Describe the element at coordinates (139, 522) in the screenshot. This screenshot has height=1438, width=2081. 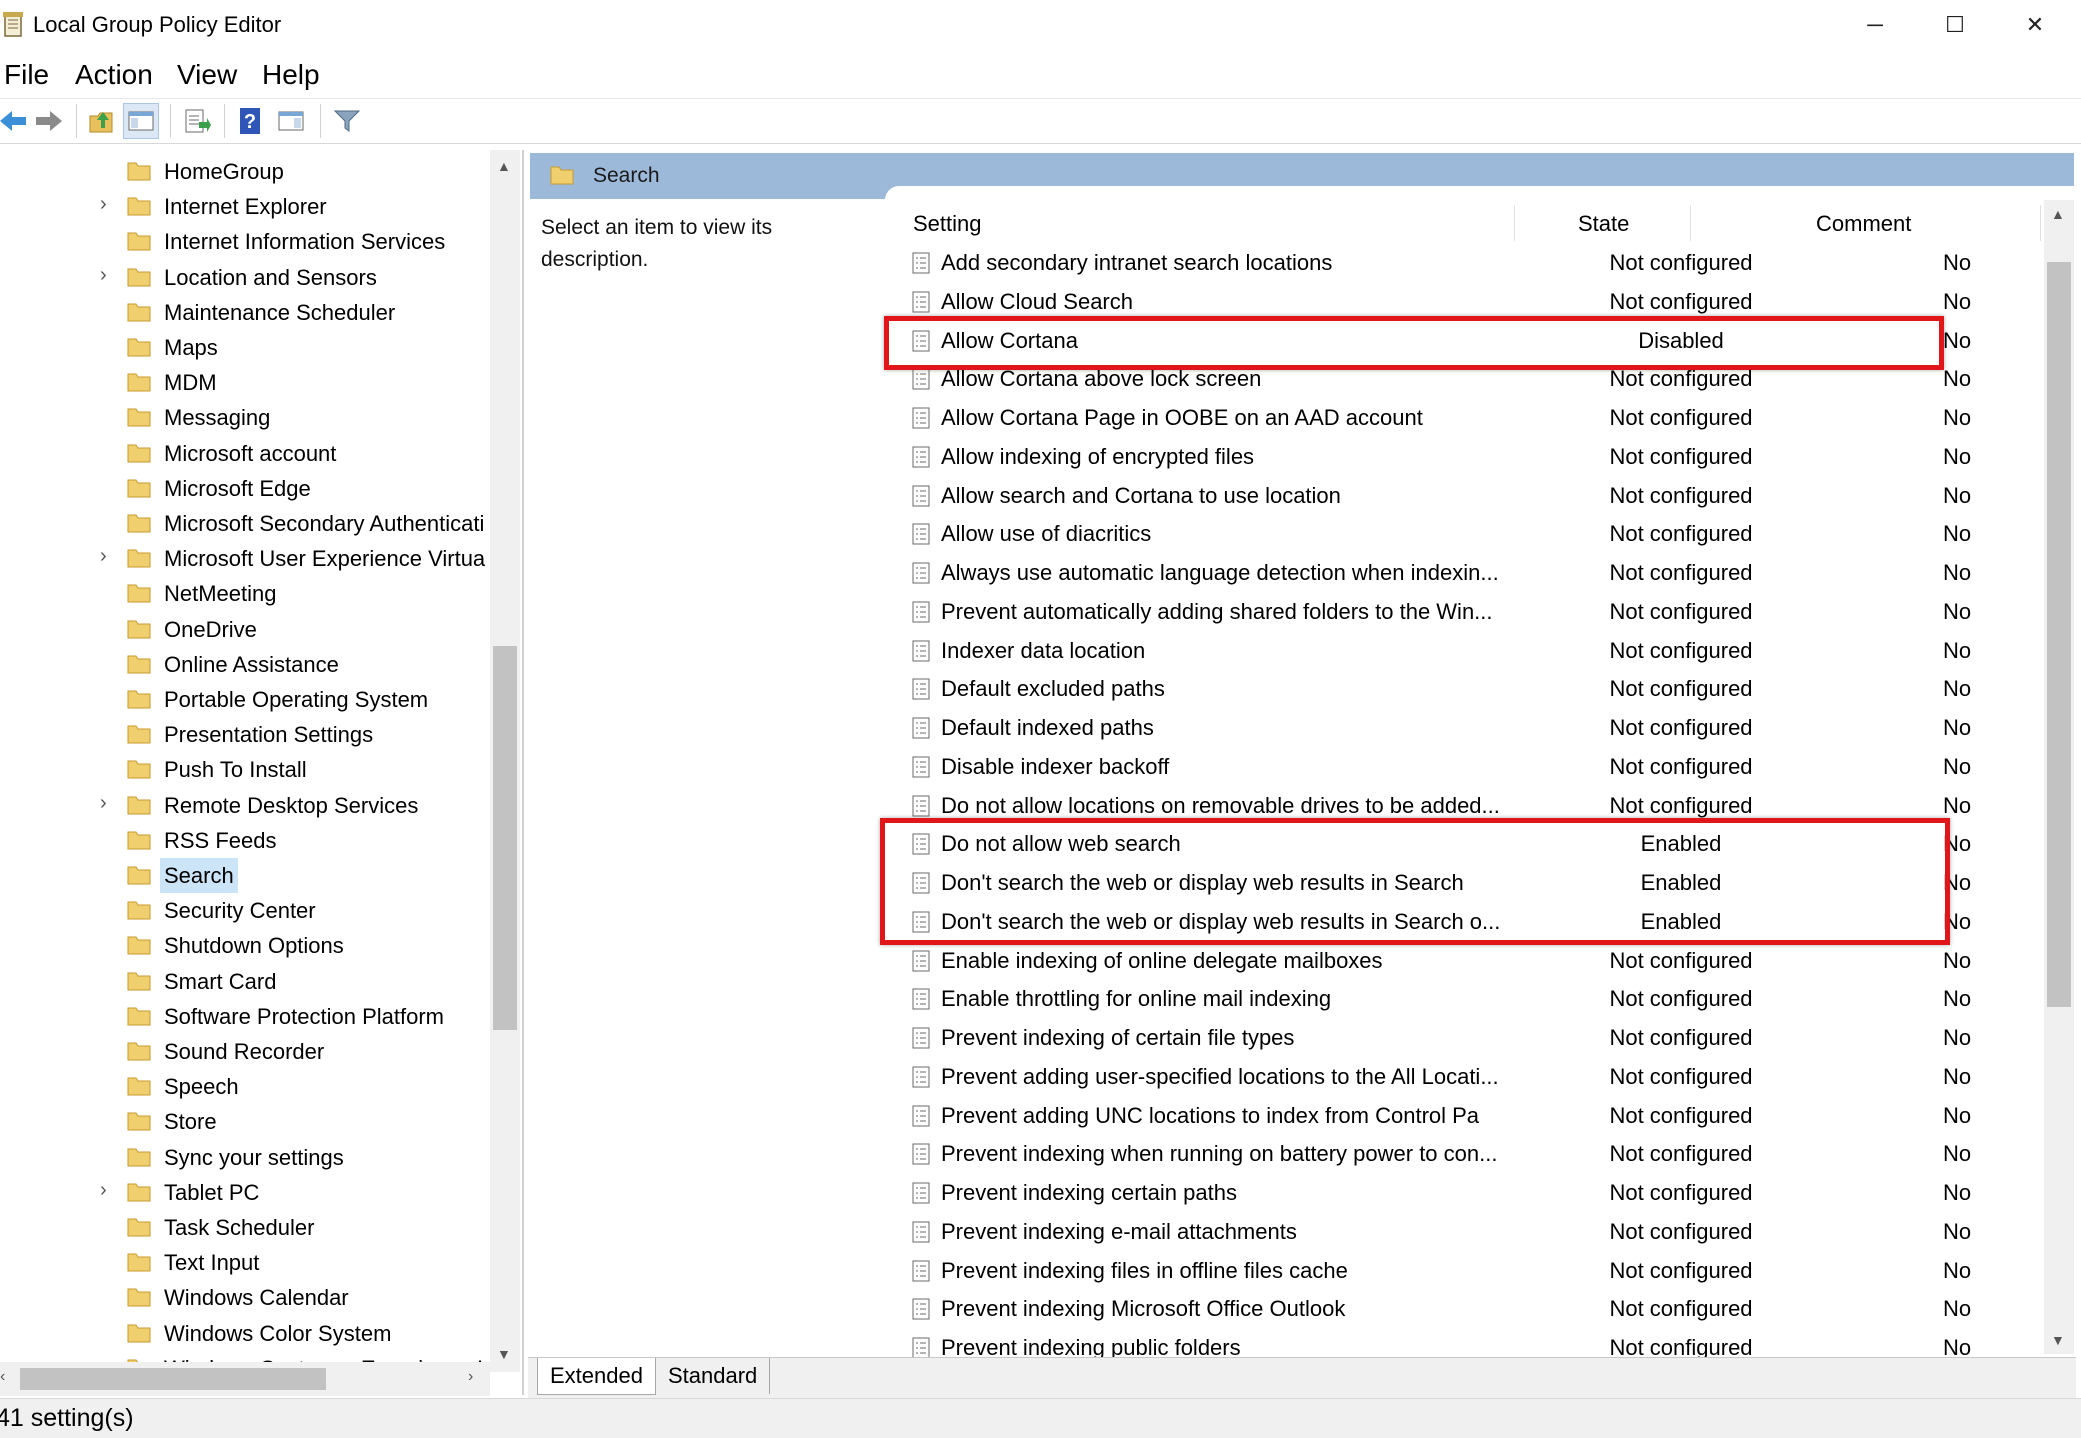
I see `folder-icon` at that location.